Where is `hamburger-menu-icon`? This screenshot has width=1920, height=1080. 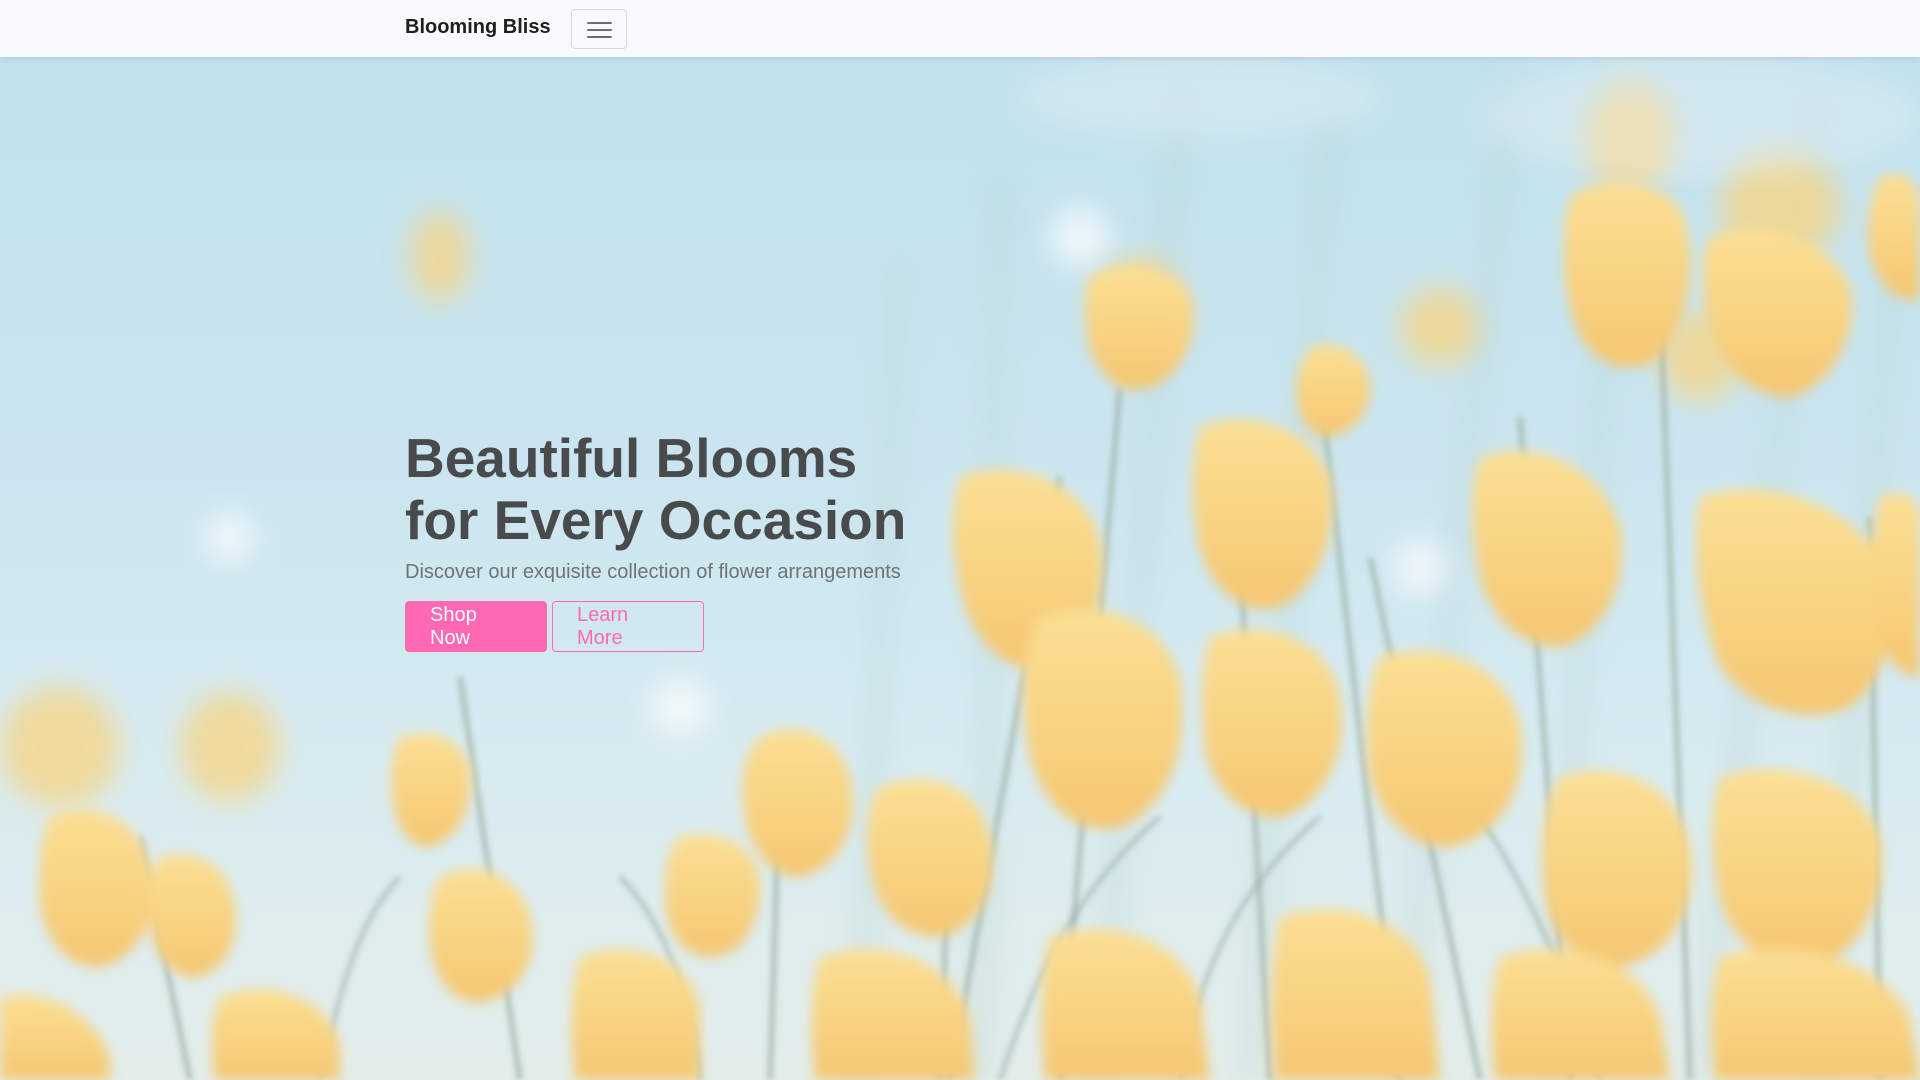 hamburger-menu-icon is located at coordinates (599, 30).